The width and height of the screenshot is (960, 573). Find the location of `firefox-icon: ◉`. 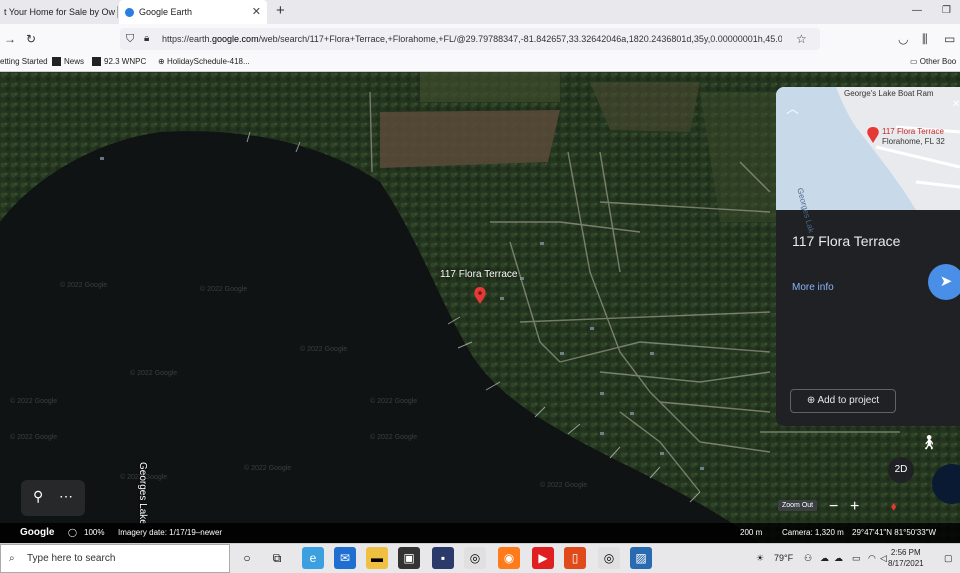

firefox-icon: ◉ is located at coordinates (509, 558).